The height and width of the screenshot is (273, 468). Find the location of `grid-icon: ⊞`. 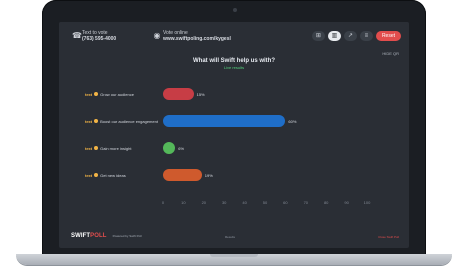

grid-icon: ⊞ is located at coordinates (318, 36).